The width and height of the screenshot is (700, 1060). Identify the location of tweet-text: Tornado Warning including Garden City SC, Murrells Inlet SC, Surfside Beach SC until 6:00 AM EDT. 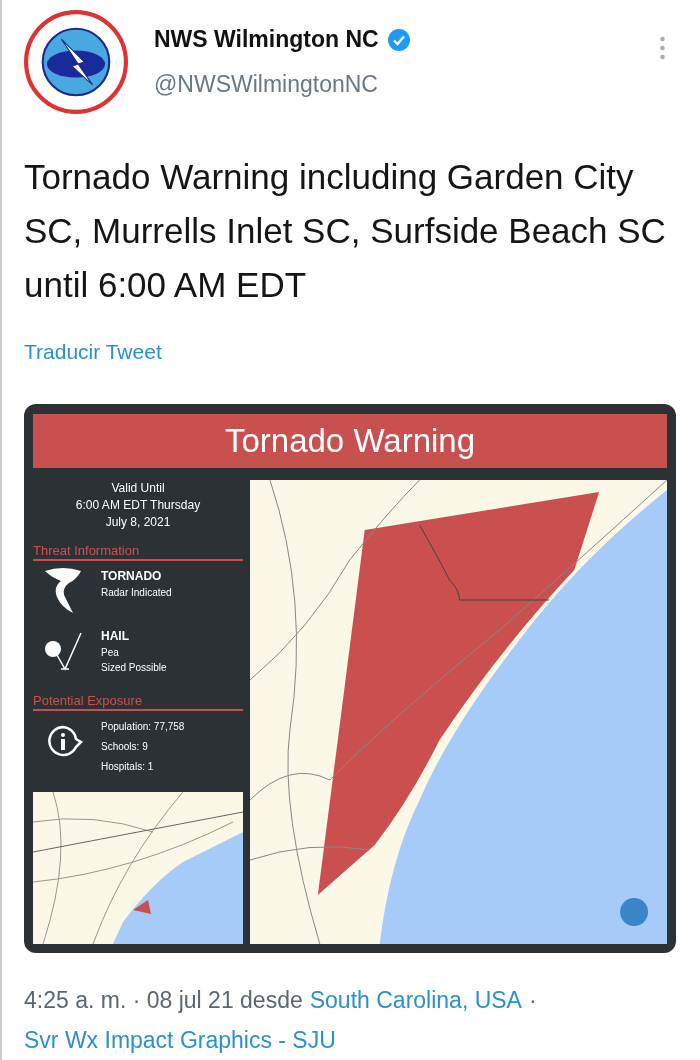
(345, 231).